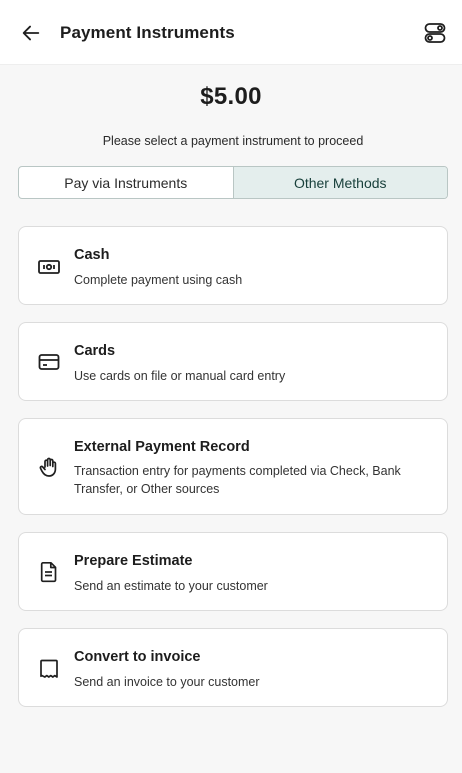 The width and height of the screenshot is (462, 773). I want to click on cash-icon, so click(49, 267).